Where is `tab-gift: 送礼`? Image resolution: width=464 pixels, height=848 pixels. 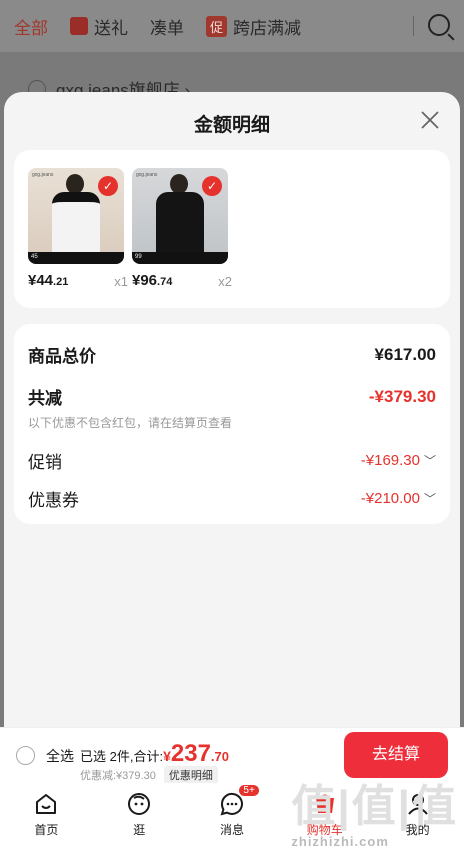 tab-gift: 送礼 is located at coordinates (99, 26).